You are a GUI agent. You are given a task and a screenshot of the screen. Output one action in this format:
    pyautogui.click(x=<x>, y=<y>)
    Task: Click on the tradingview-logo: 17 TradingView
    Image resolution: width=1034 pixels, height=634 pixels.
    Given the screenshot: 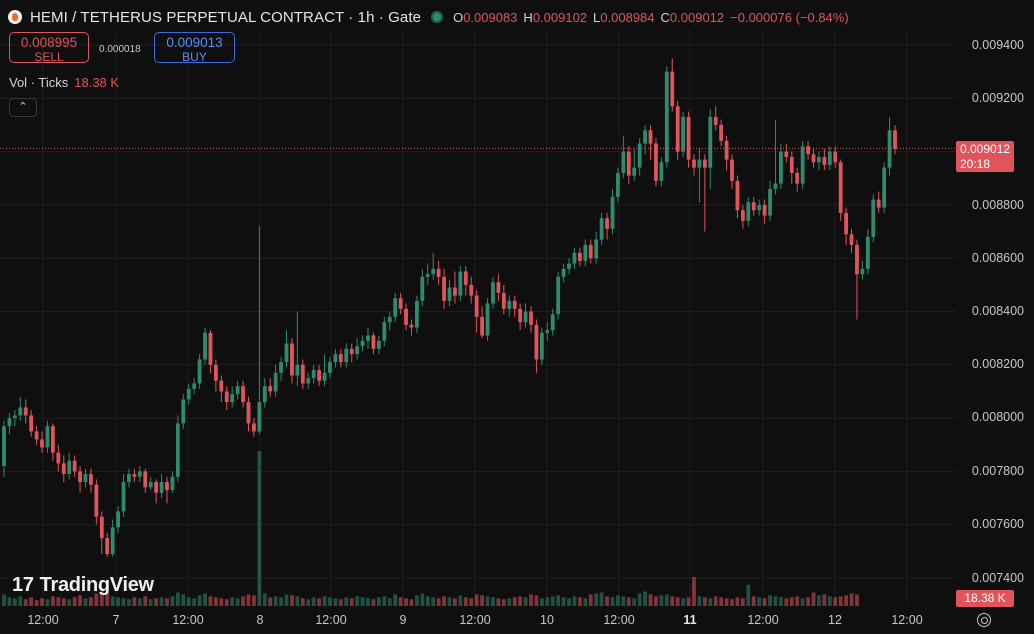 What is the action you would take?
    pyautogui.click(x=83, y=585)
    